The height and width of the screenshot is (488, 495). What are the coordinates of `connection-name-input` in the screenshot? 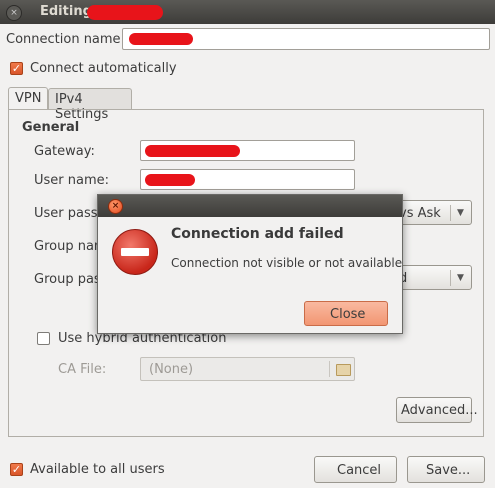 It's located at (306, 39).